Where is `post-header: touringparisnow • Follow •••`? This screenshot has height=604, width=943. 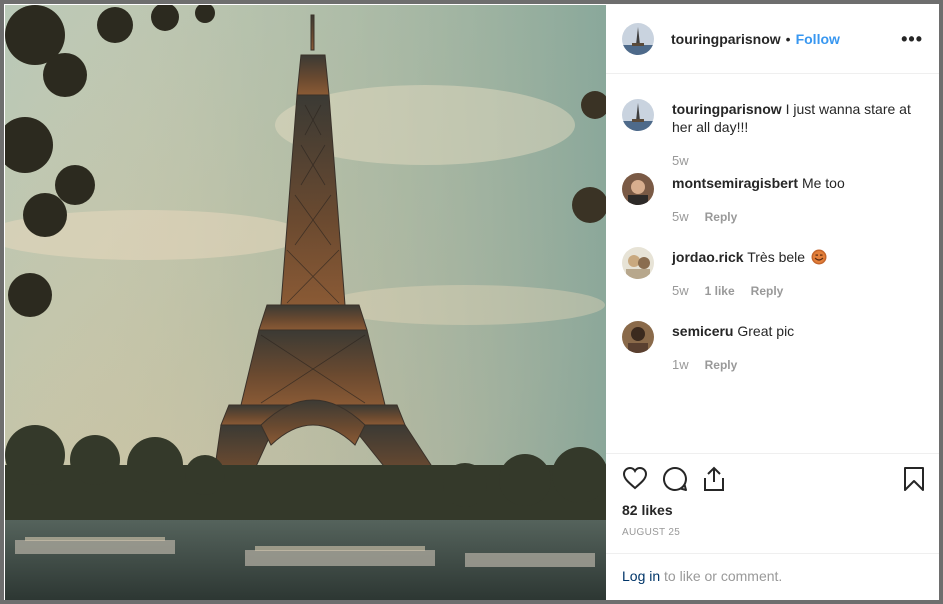 post-header: touringparisnow • Follow ••• is located at coordinates (772, 39).